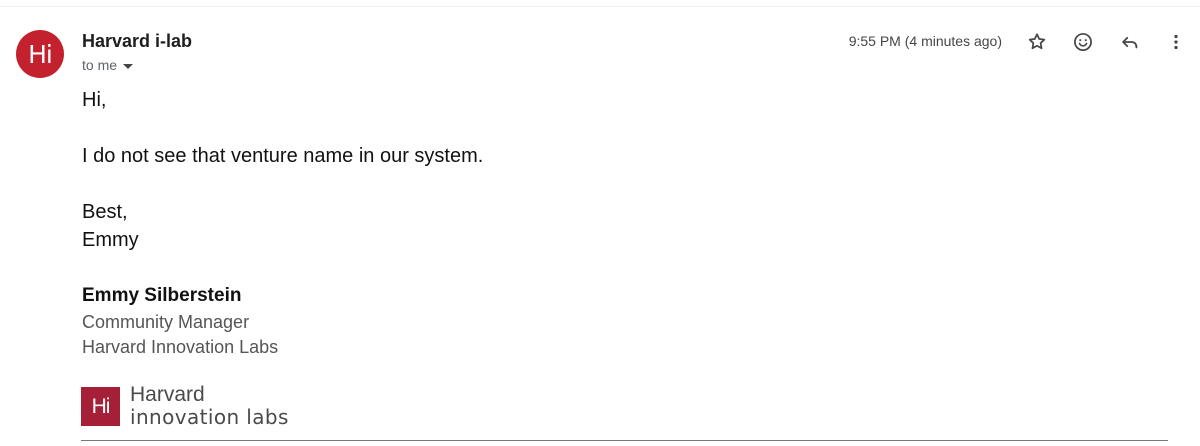  I want to click on message-signoff-name: Emmy, so click(110, 240).